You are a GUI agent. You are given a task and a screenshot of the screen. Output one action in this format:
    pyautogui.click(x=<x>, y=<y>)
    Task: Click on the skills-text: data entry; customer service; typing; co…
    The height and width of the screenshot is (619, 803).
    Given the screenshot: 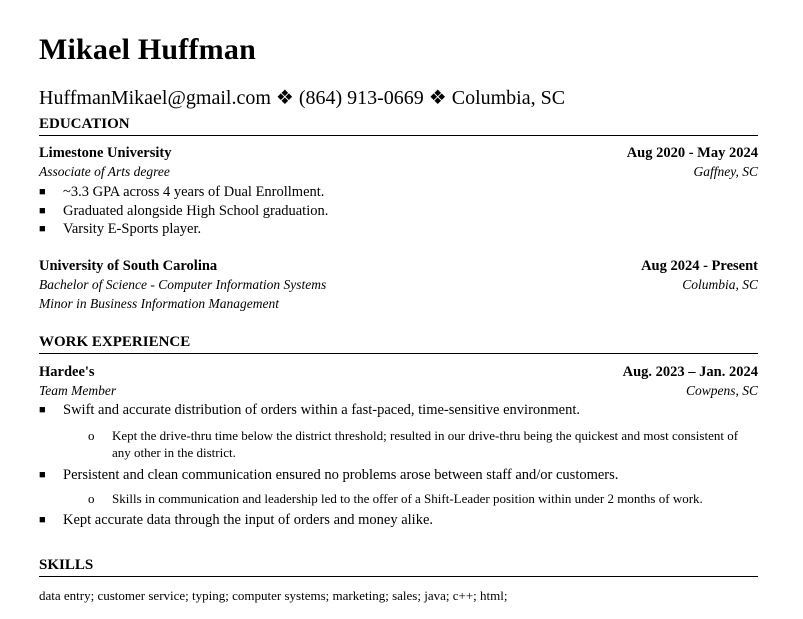 What is the action you would take?
    pyautogui.click(x=273, y=595)
    